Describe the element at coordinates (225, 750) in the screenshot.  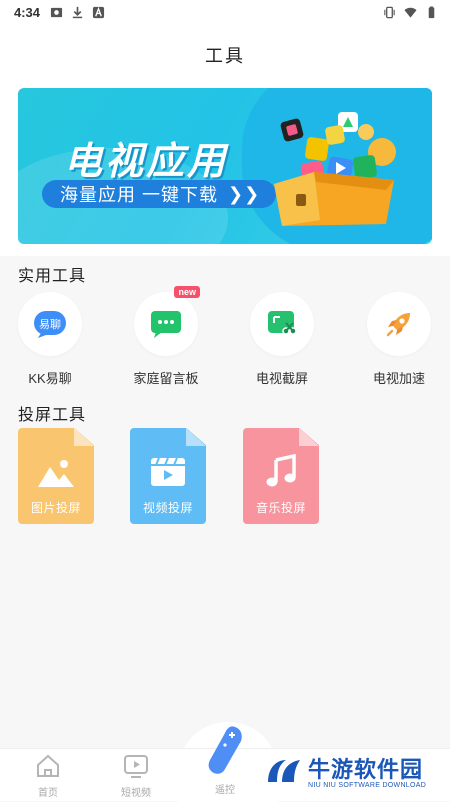
I see `remote-icon` at that location.